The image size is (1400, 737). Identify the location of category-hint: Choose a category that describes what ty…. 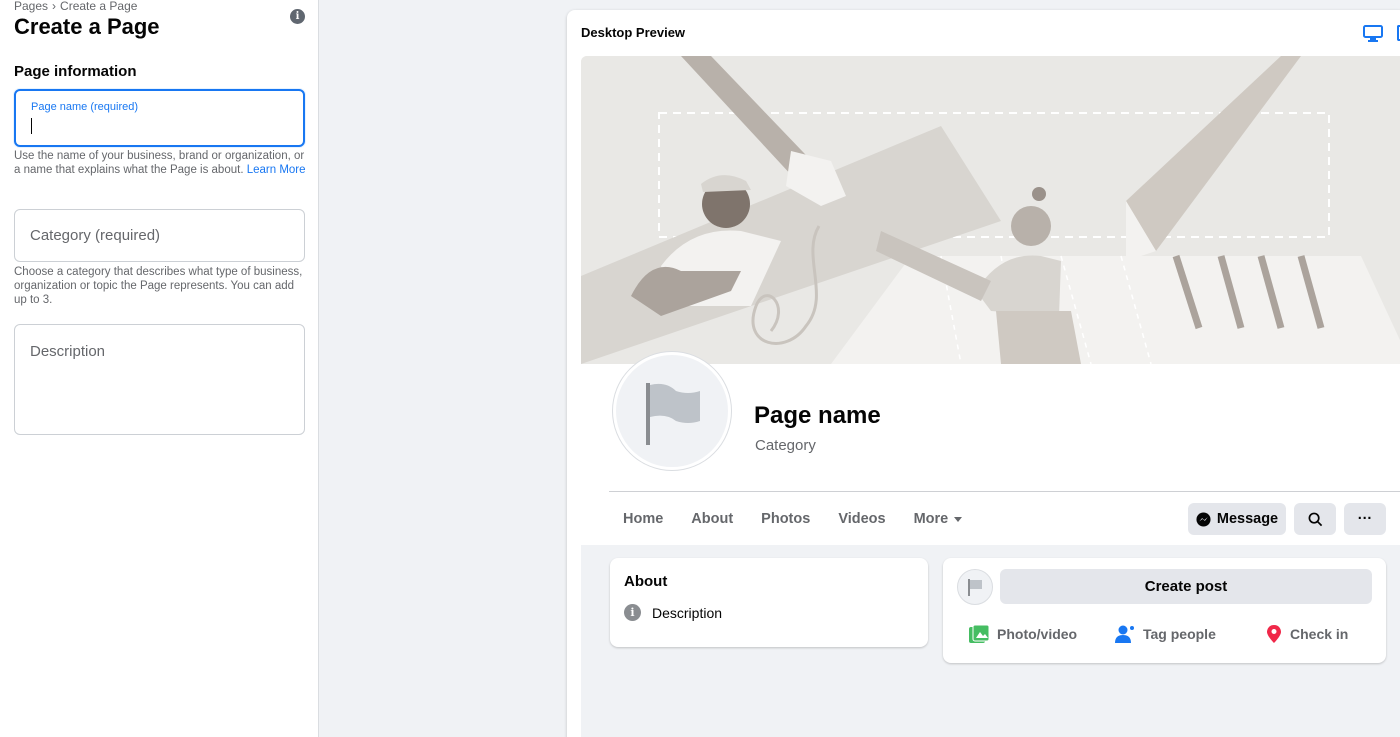
(158, 286).